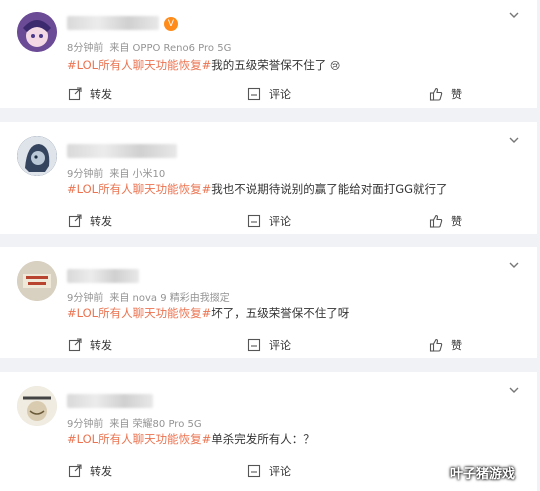 Image resolution: width=540 pixels, height=491 pixels. I want to click on post-content: #LOL所有人聊天功能恢复#坏了，五级荣誉保不住了呀, so click(208, 313).